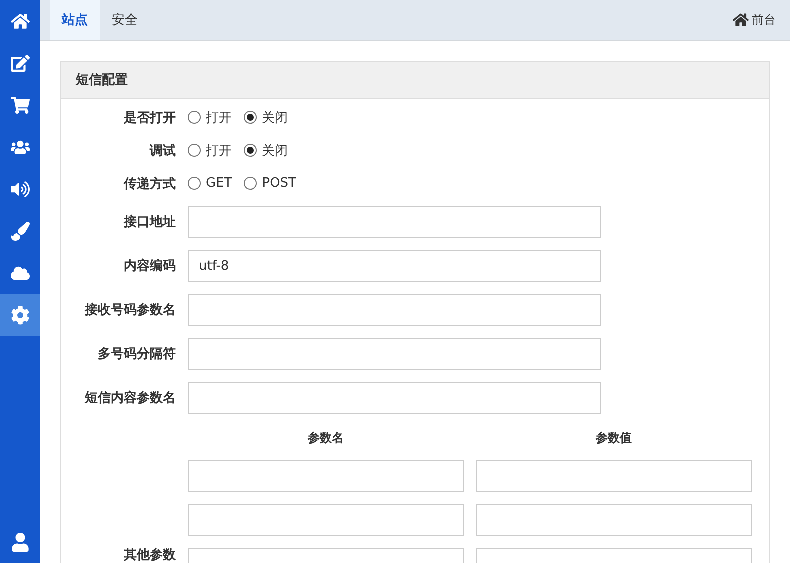 This screenshot has width=790, height=563. Describe the element at coordinates (136, 354) in the screenshot. I see `field-label: 多号码分隔符` at that location.